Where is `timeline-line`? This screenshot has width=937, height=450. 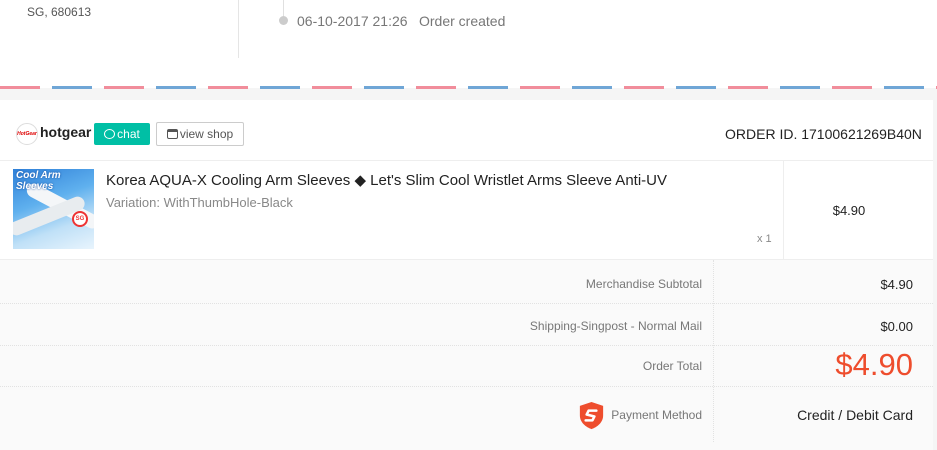
timeline-line is located at coordinates (283, 8).